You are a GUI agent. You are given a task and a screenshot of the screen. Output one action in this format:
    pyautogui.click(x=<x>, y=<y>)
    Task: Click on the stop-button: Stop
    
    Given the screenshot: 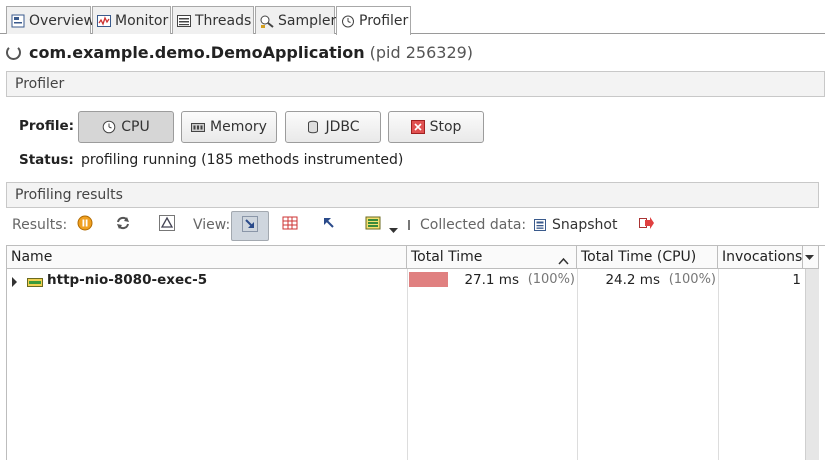 What is the action you would take?
    pyautogui.click(x=436, y=127)
    